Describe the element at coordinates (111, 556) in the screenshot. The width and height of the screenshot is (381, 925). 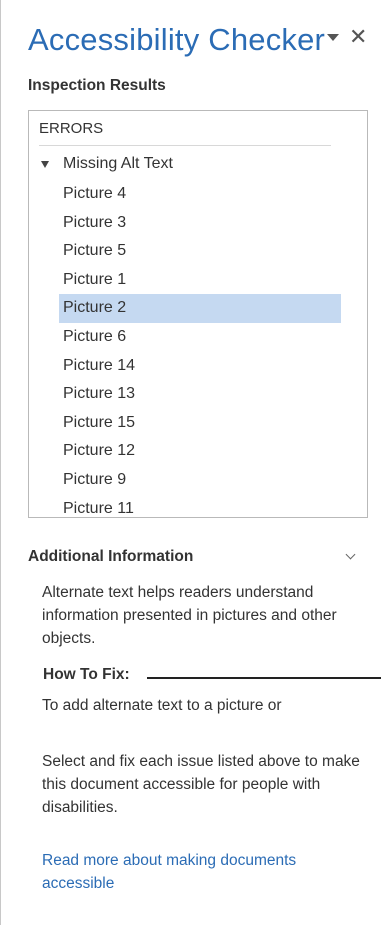
I see `additional-information-label: Additional Information` at that location.